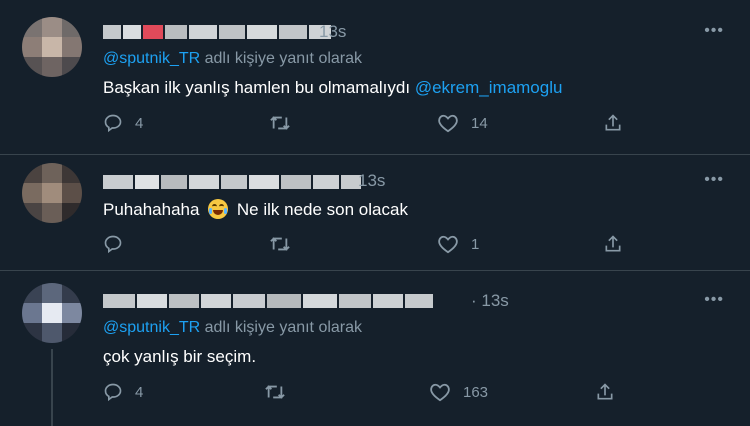 Image resolution: width=750 pixels, height=426 pixels. I want to click on mention-link: @ekrem_imamoglu, so click(489, 87).